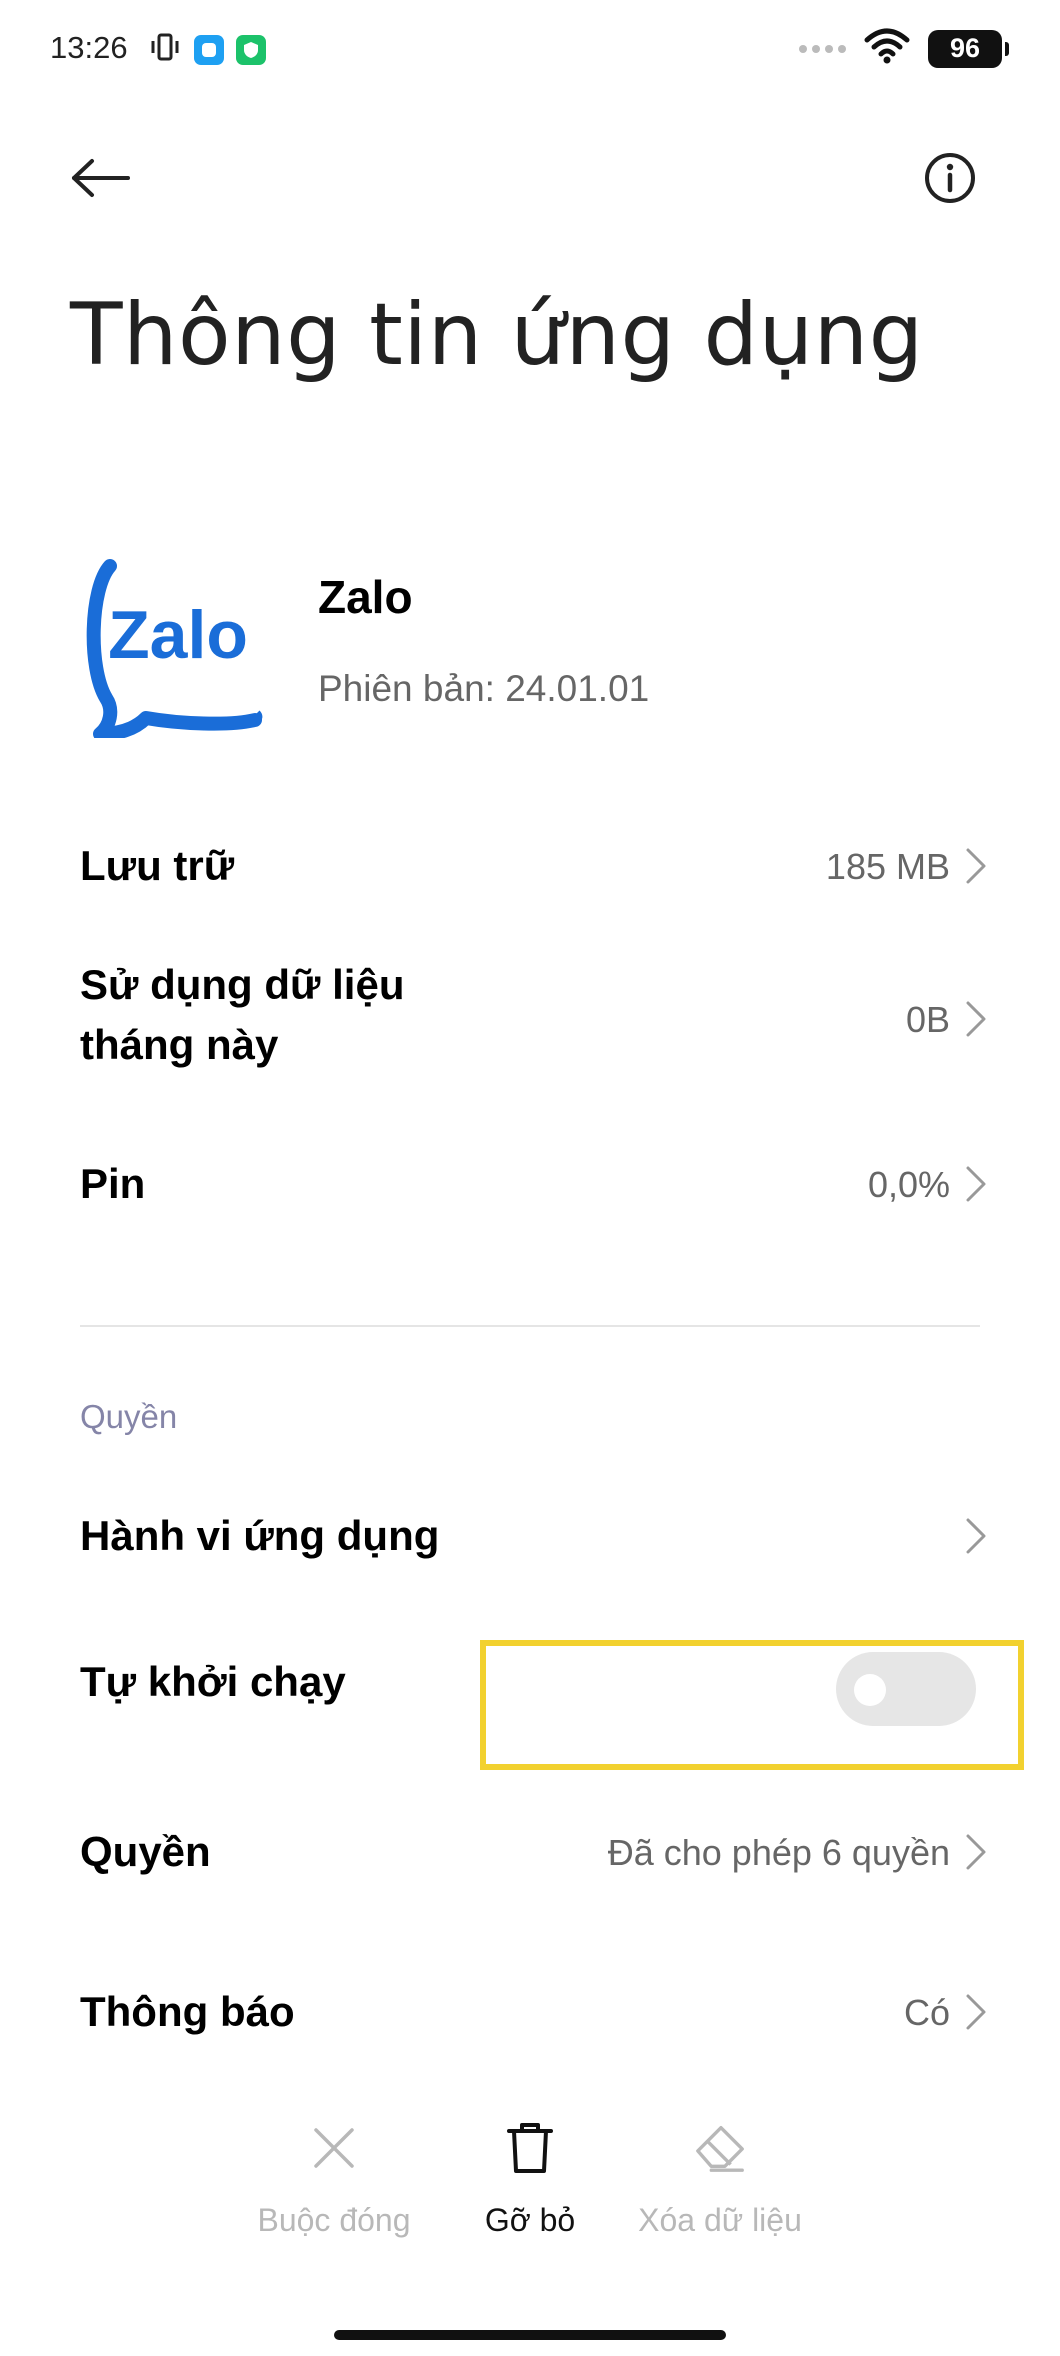  I want to click on back-button, so click(110, 180).